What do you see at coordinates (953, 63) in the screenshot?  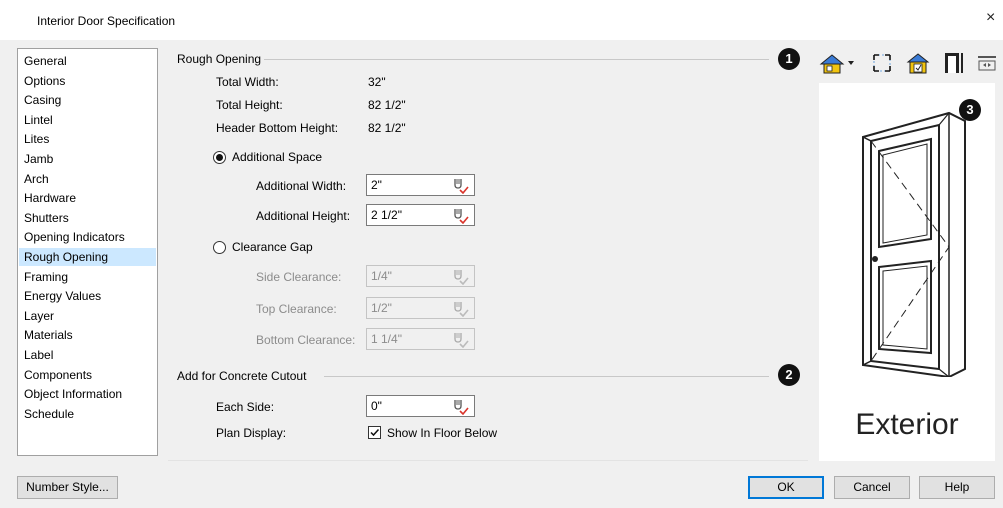 I see `door-frame-icon` at bounding box center [953, 63].